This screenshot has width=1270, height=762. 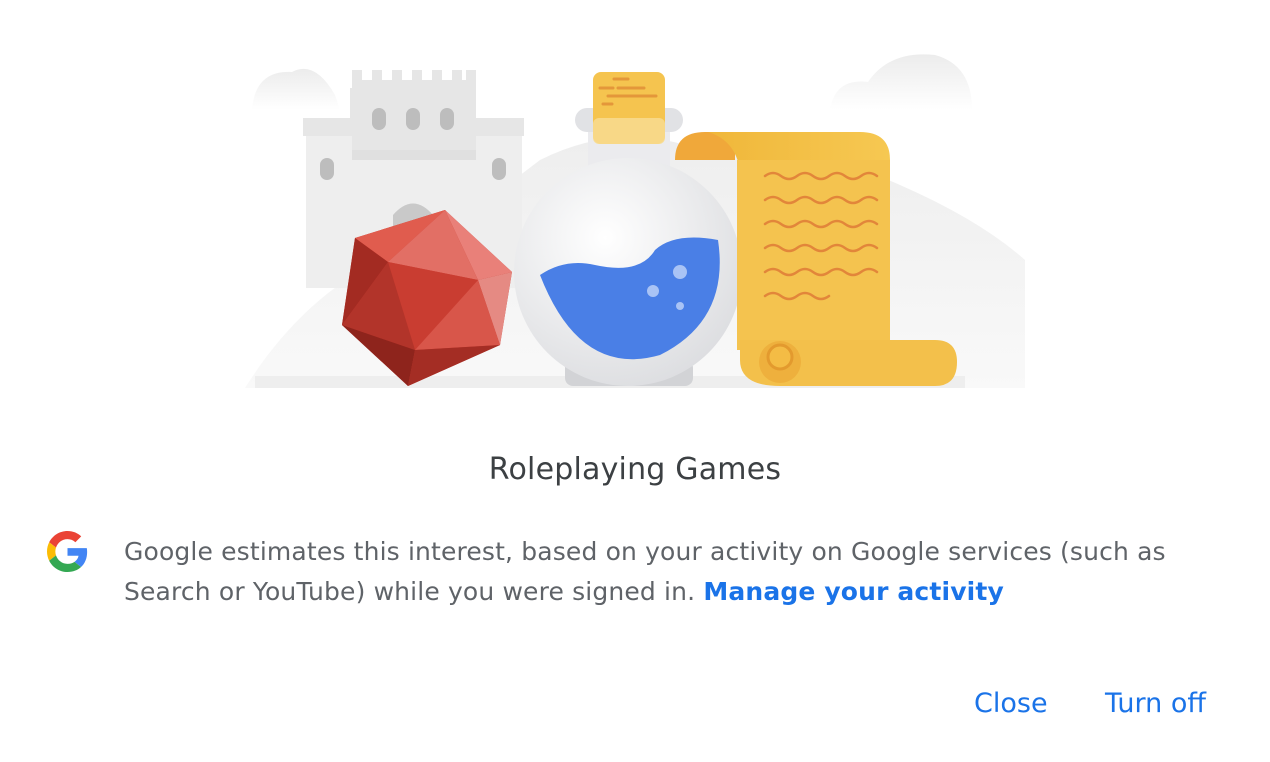 What do you see at coordinates (635, 469) in the screenshot?
I see `dialog-title: Roleplaying Games` at bounding box center [635, 469].